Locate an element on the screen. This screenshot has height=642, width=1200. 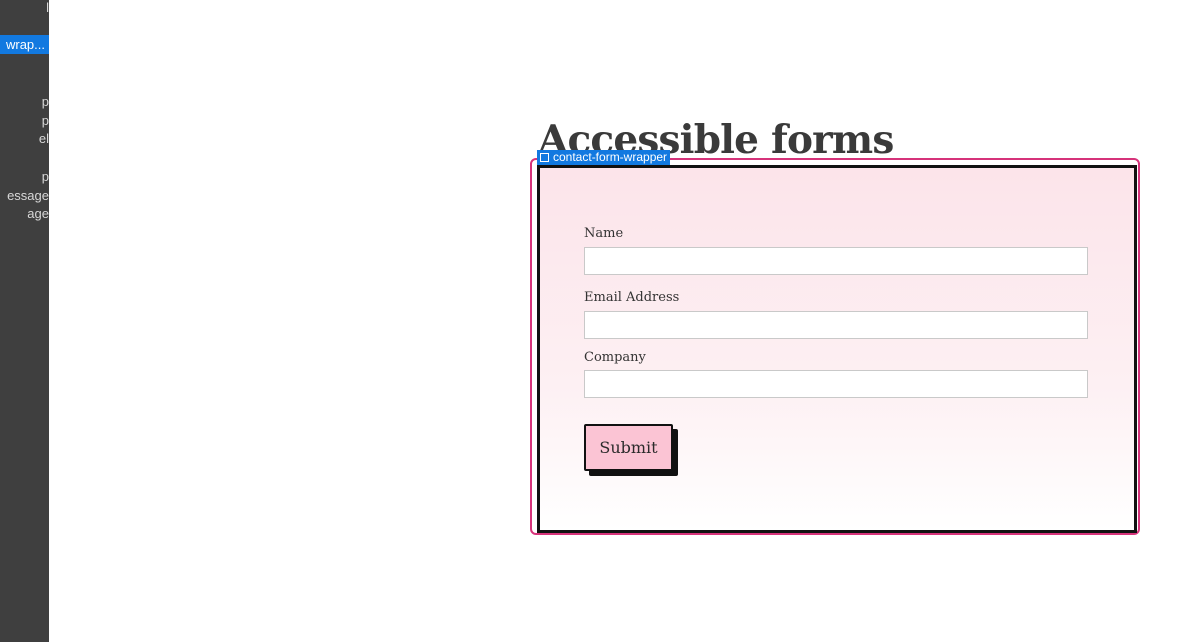
selected-element-tag: contact-form-wrapper is located at coordinates (604, 157).